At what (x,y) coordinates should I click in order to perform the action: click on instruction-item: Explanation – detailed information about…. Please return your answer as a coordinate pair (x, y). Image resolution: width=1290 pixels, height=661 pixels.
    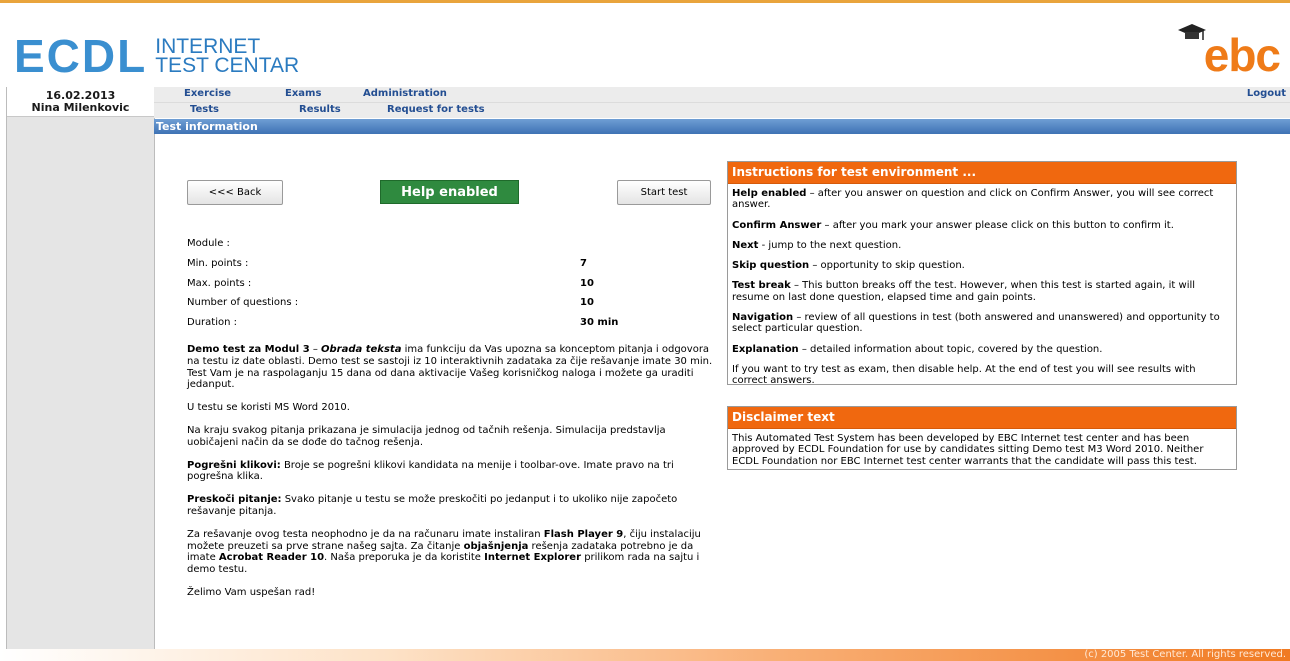
    Looking at the image, I should click on (982, 349).